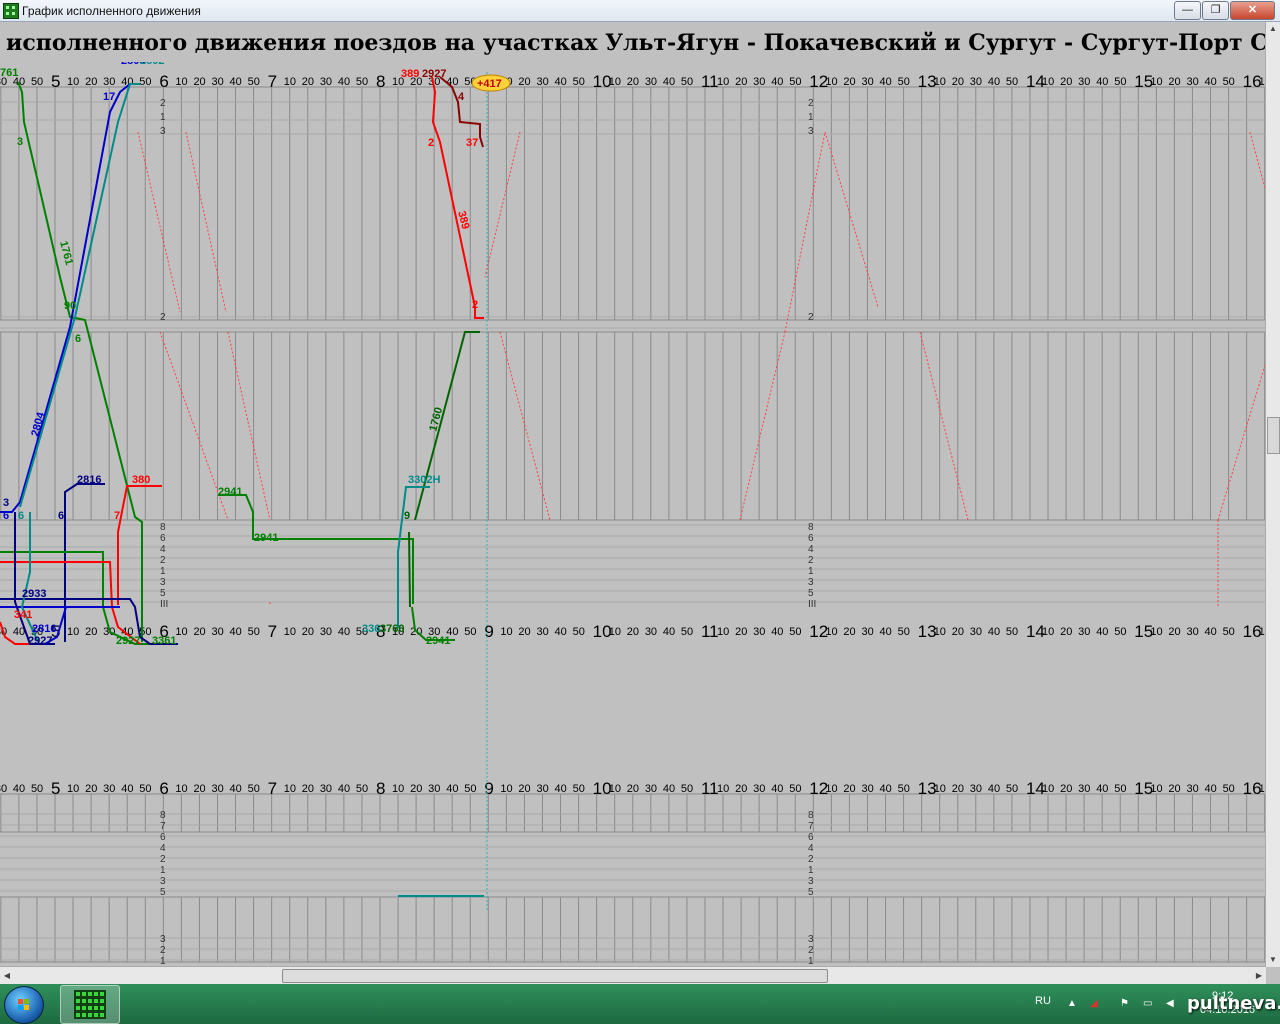 The image size is (1280, 1024). What do you see at coordinates (1072, 1003) in the screenshot?
I see `show-hidden-icons-icon: ▲` at bounding box center [1072, 1003].